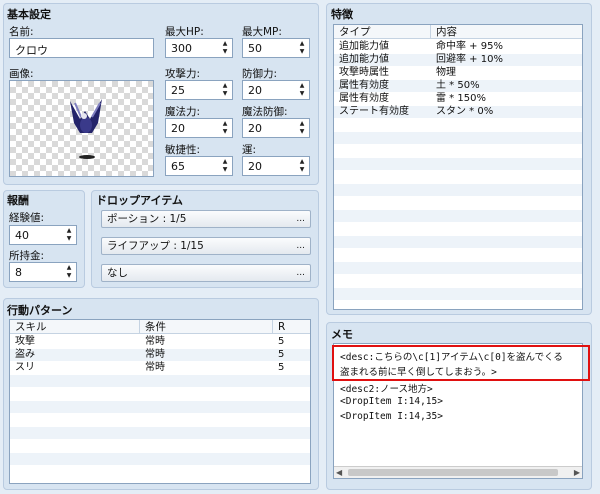  What do you see at coordinates (199, 128) in the screenshot?
I see `magic-attack-spinner: 20 ▲ ▼` at bounding box center [199, 128].